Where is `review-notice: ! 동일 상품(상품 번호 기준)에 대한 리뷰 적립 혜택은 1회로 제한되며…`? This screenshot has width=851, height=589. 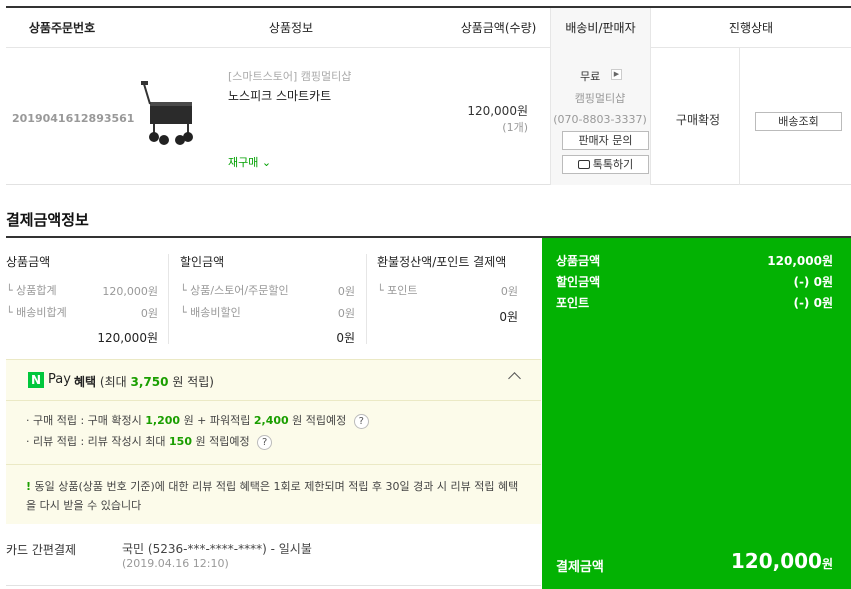 review-notice: ! 동일 상품(상품 번호 기준)에 대한 리뷰 적립 혜택은 1회로 제한되며… is located at coordinates (272, 496).